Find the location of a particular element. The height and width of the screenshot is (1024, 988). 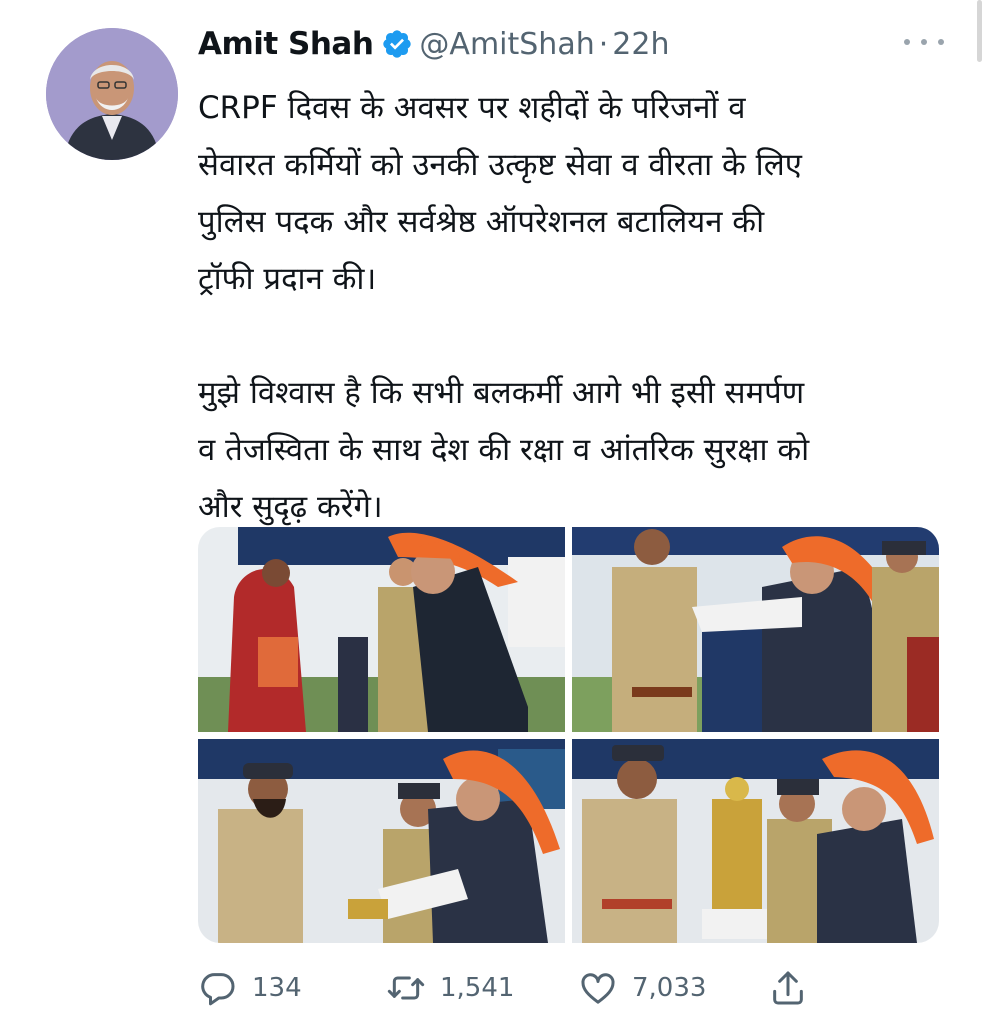

scrollbar is located at coordinates (979, 31).